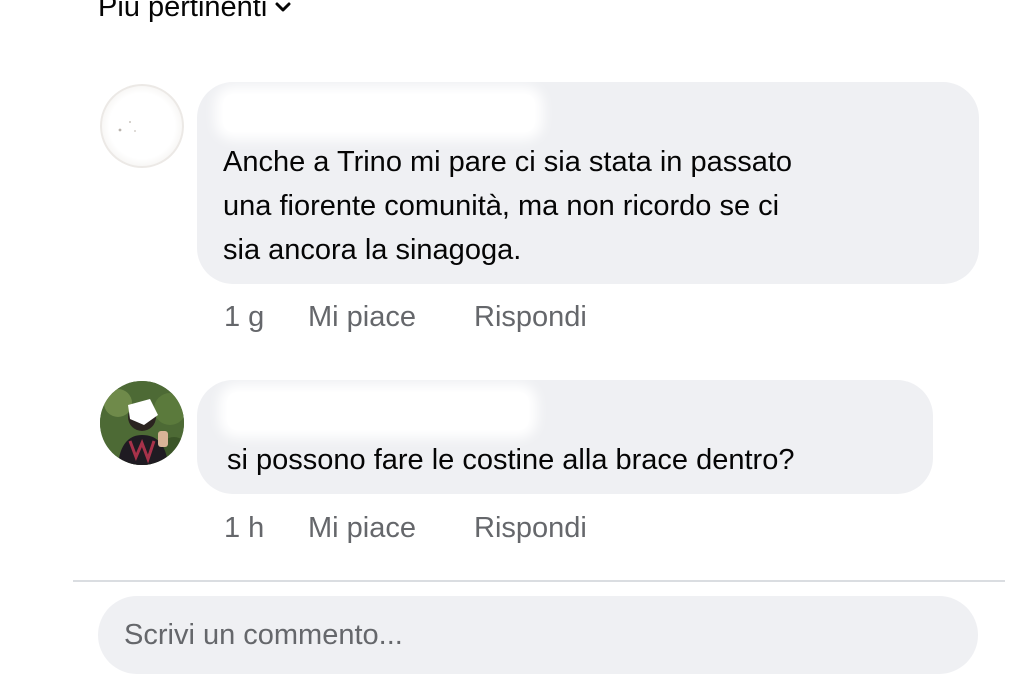  I want to click on divider, so click(539, 581).